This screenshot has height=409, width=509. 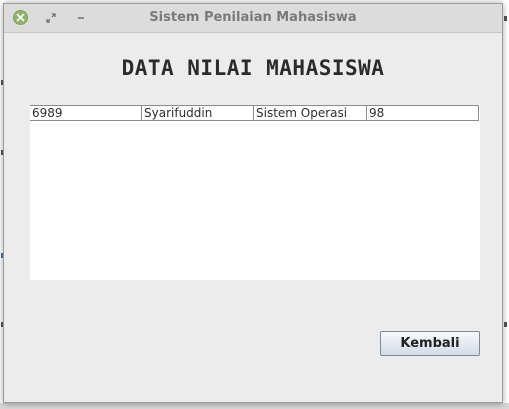 I want to click on cell-name: Syarifuddin, so click(x=198, y=113).